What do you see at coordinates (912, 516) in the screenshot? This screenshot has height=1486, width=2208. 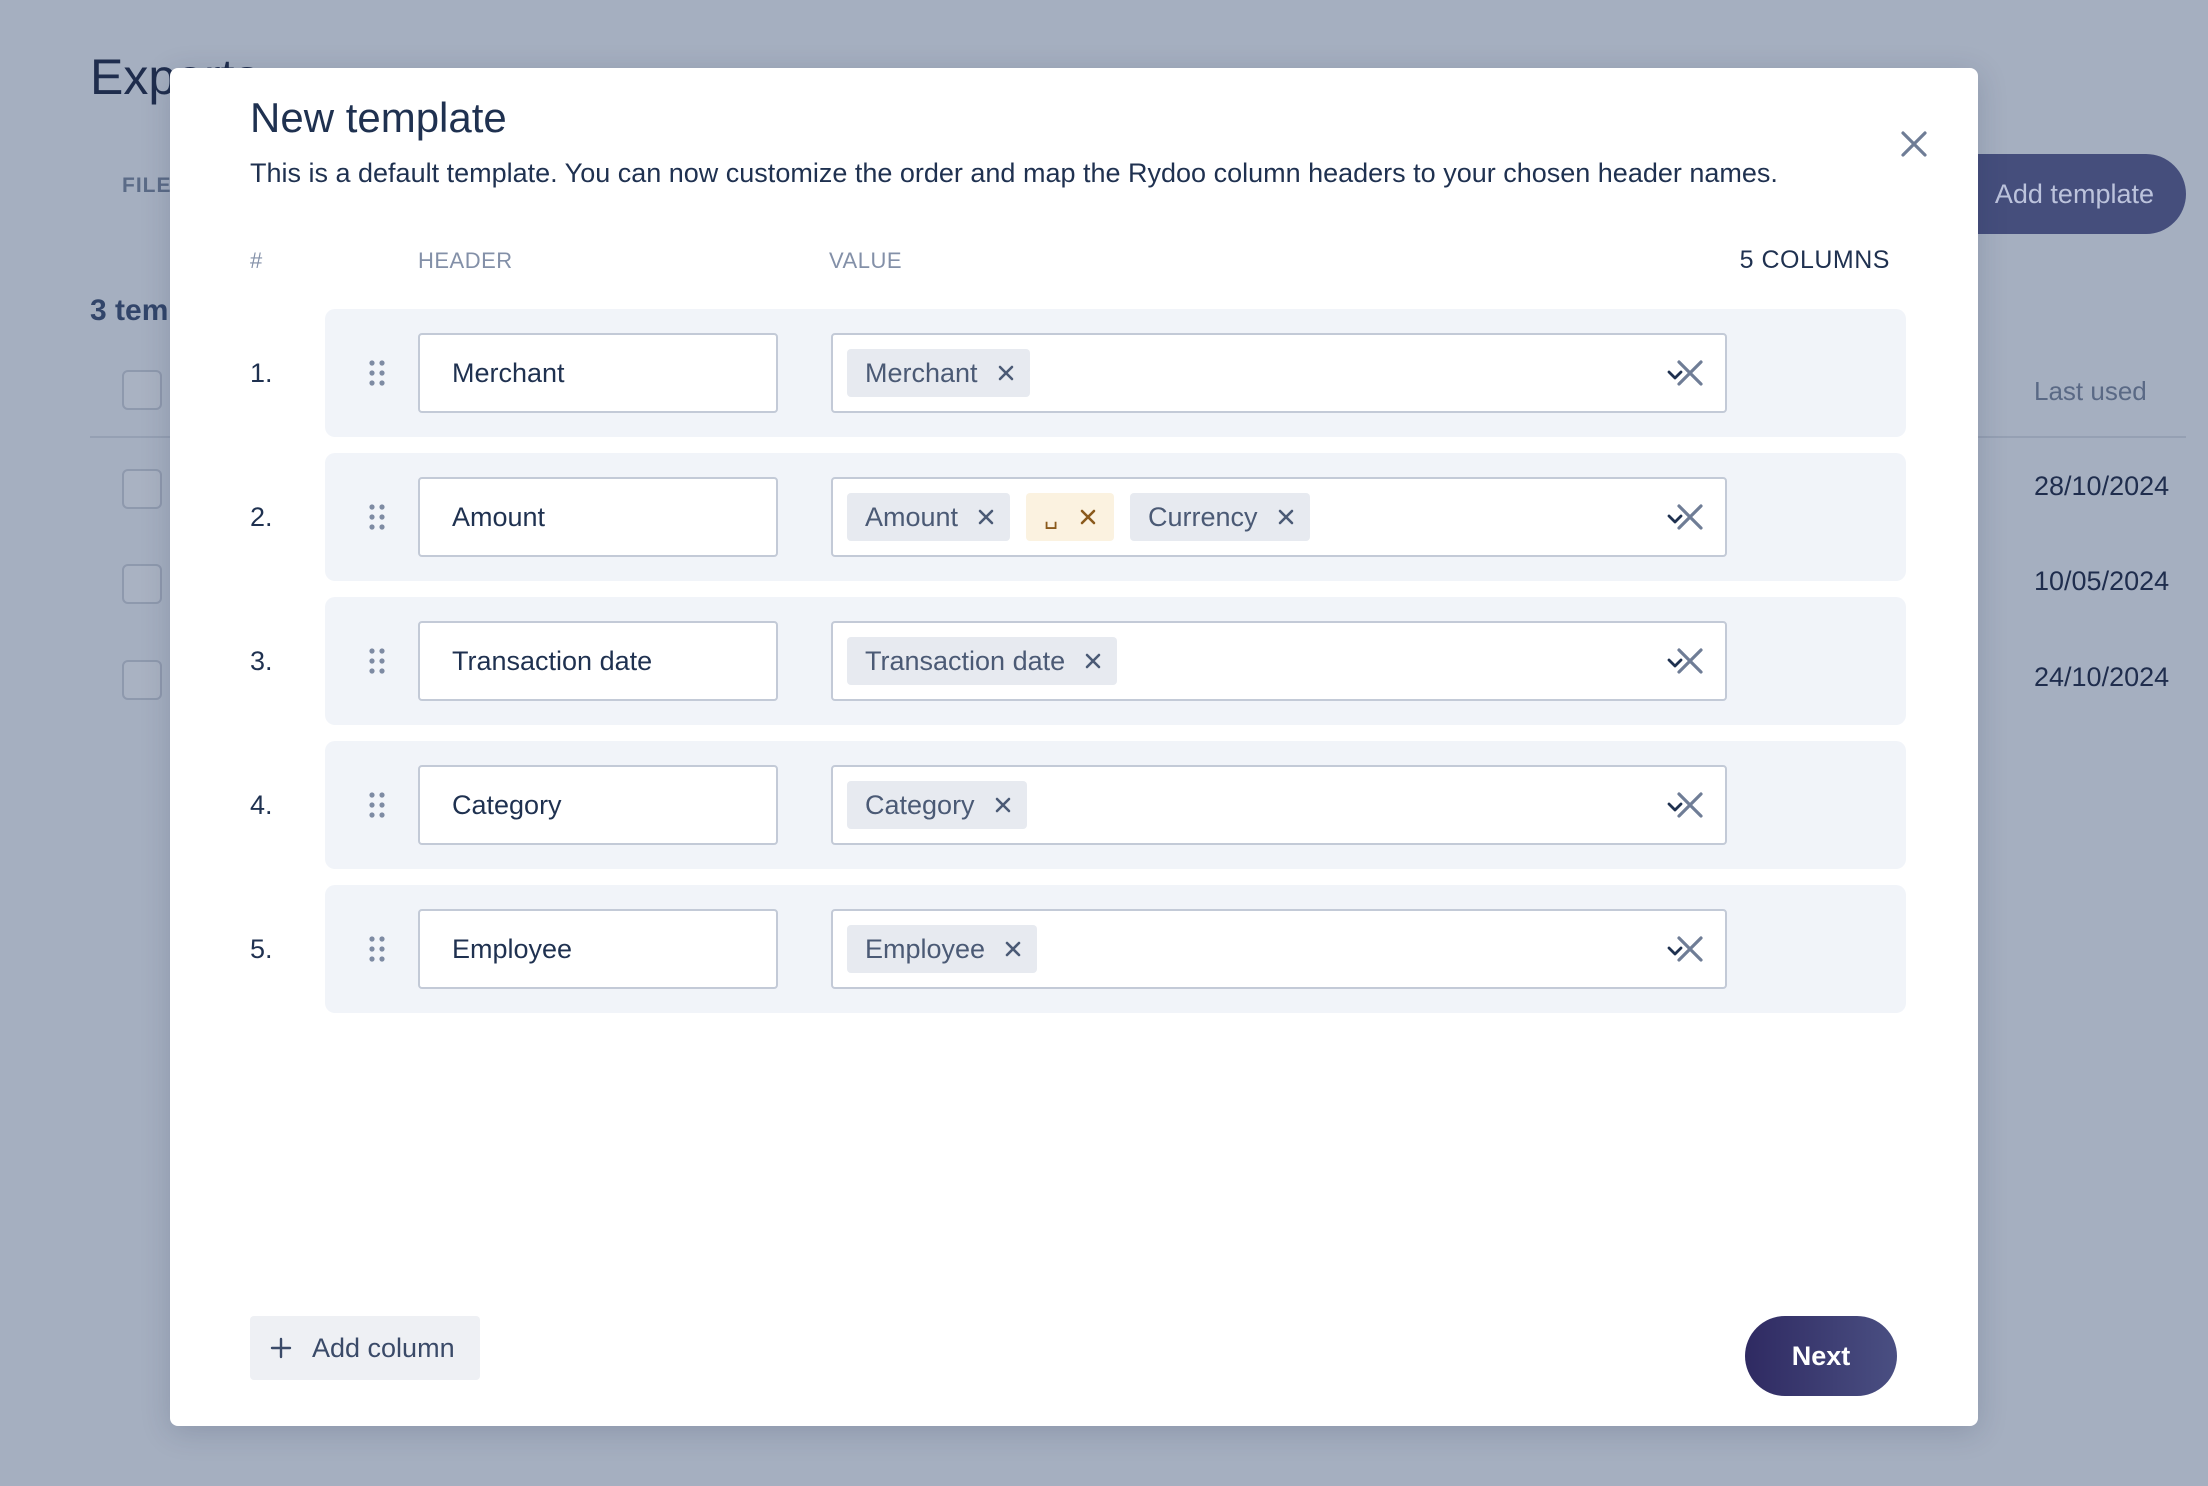 I see `chip-label: Amount` at bounding box center [912, 516].